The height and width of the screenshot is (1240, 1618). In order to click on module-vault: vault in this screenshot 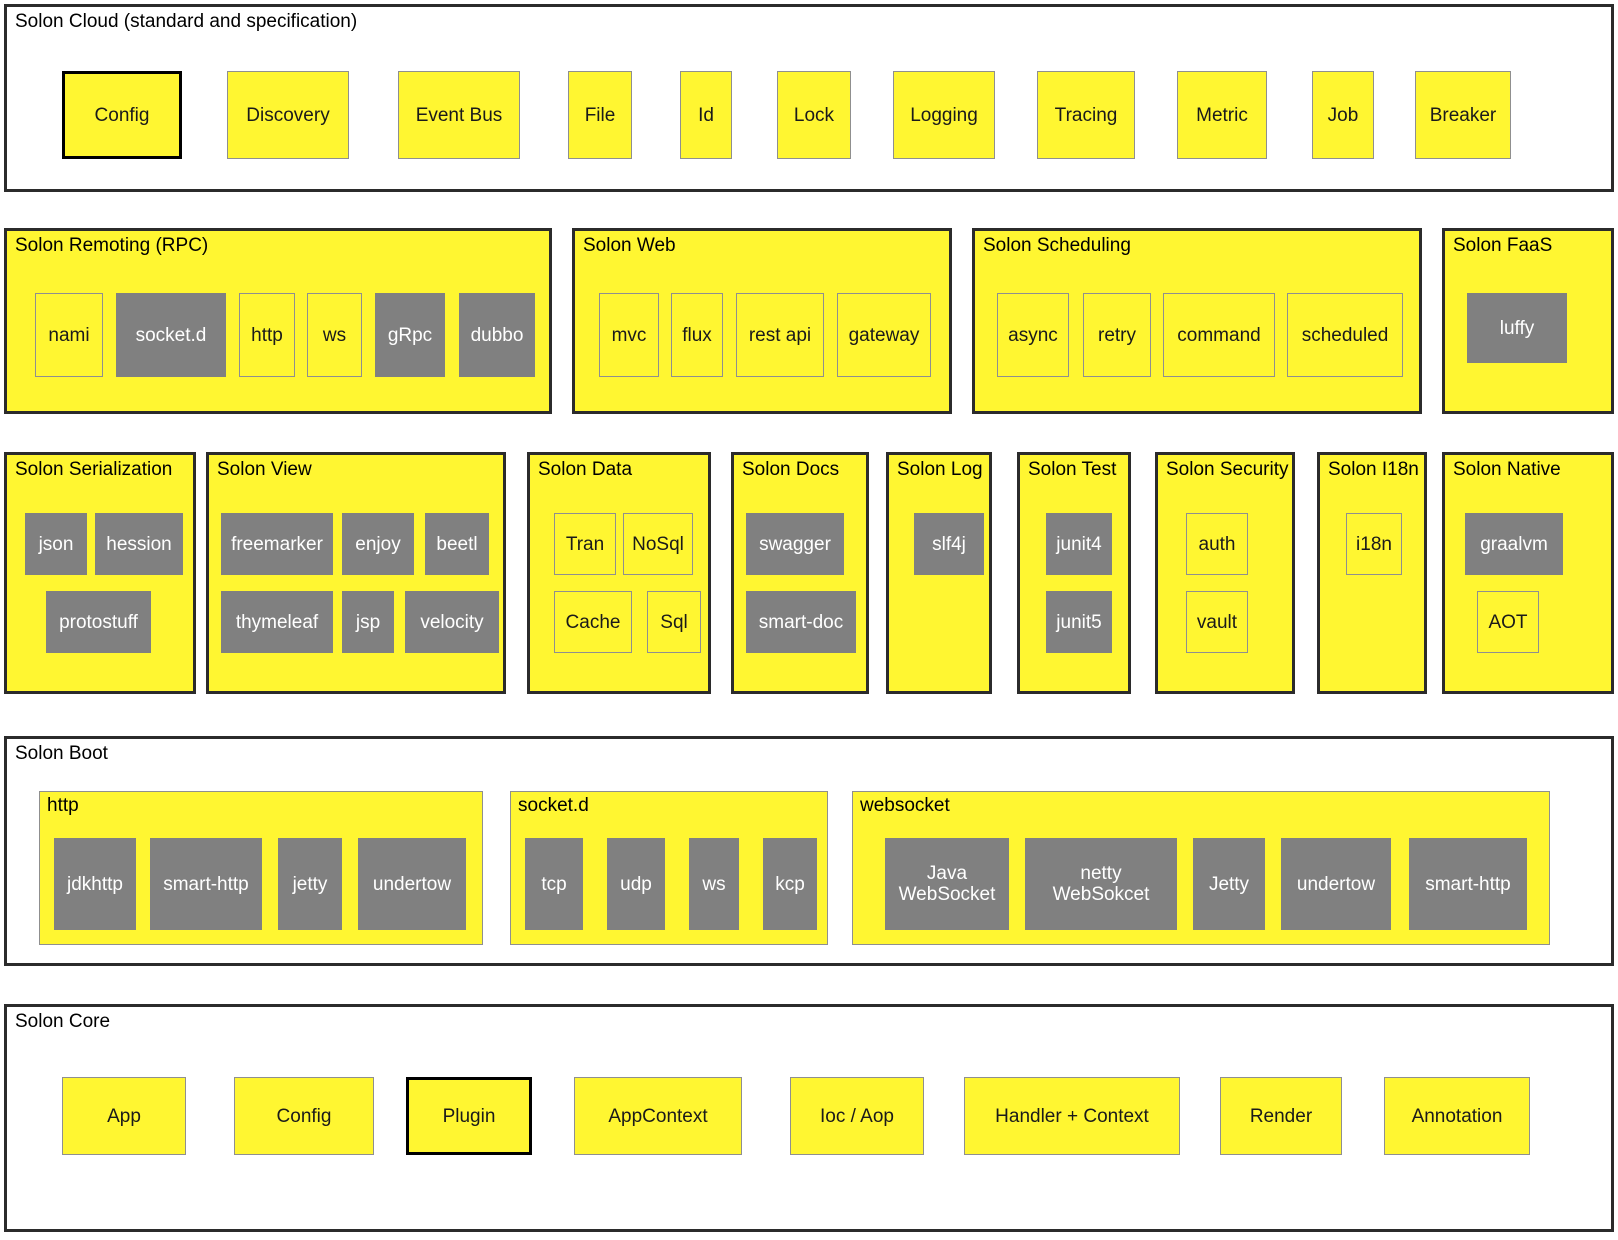, I will do `click(1217, 622)`.